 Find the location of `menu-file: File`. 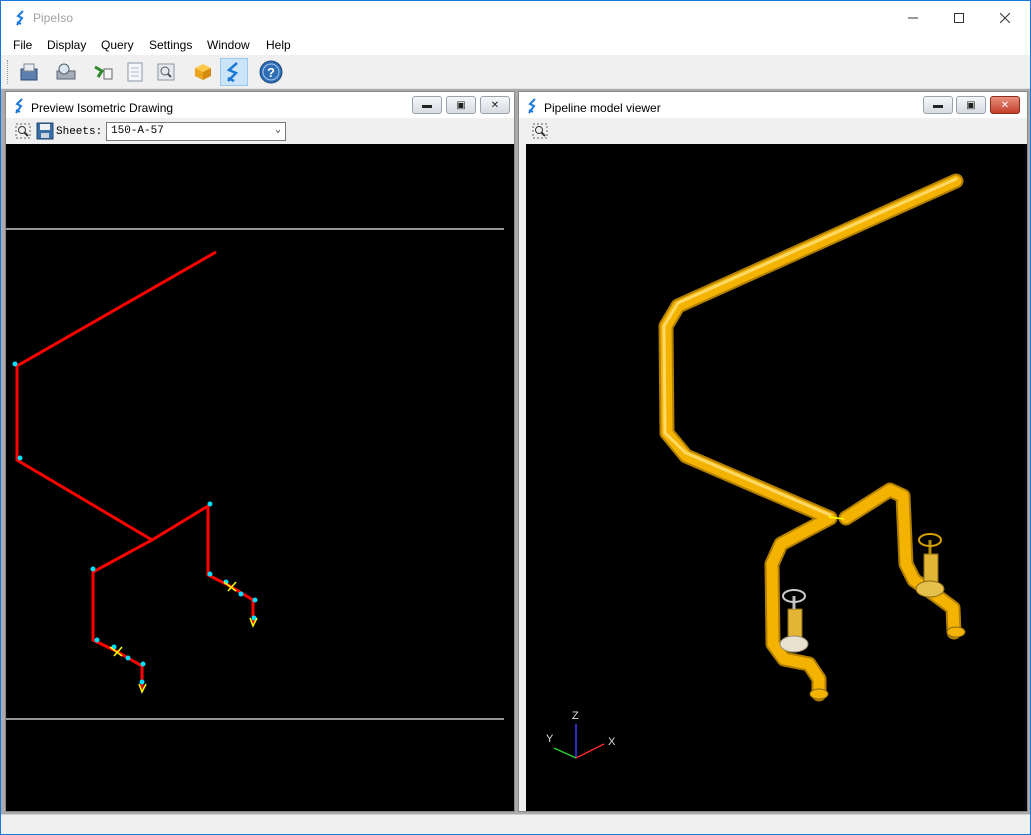

menu-file: File is located at coordinates (22, 45).